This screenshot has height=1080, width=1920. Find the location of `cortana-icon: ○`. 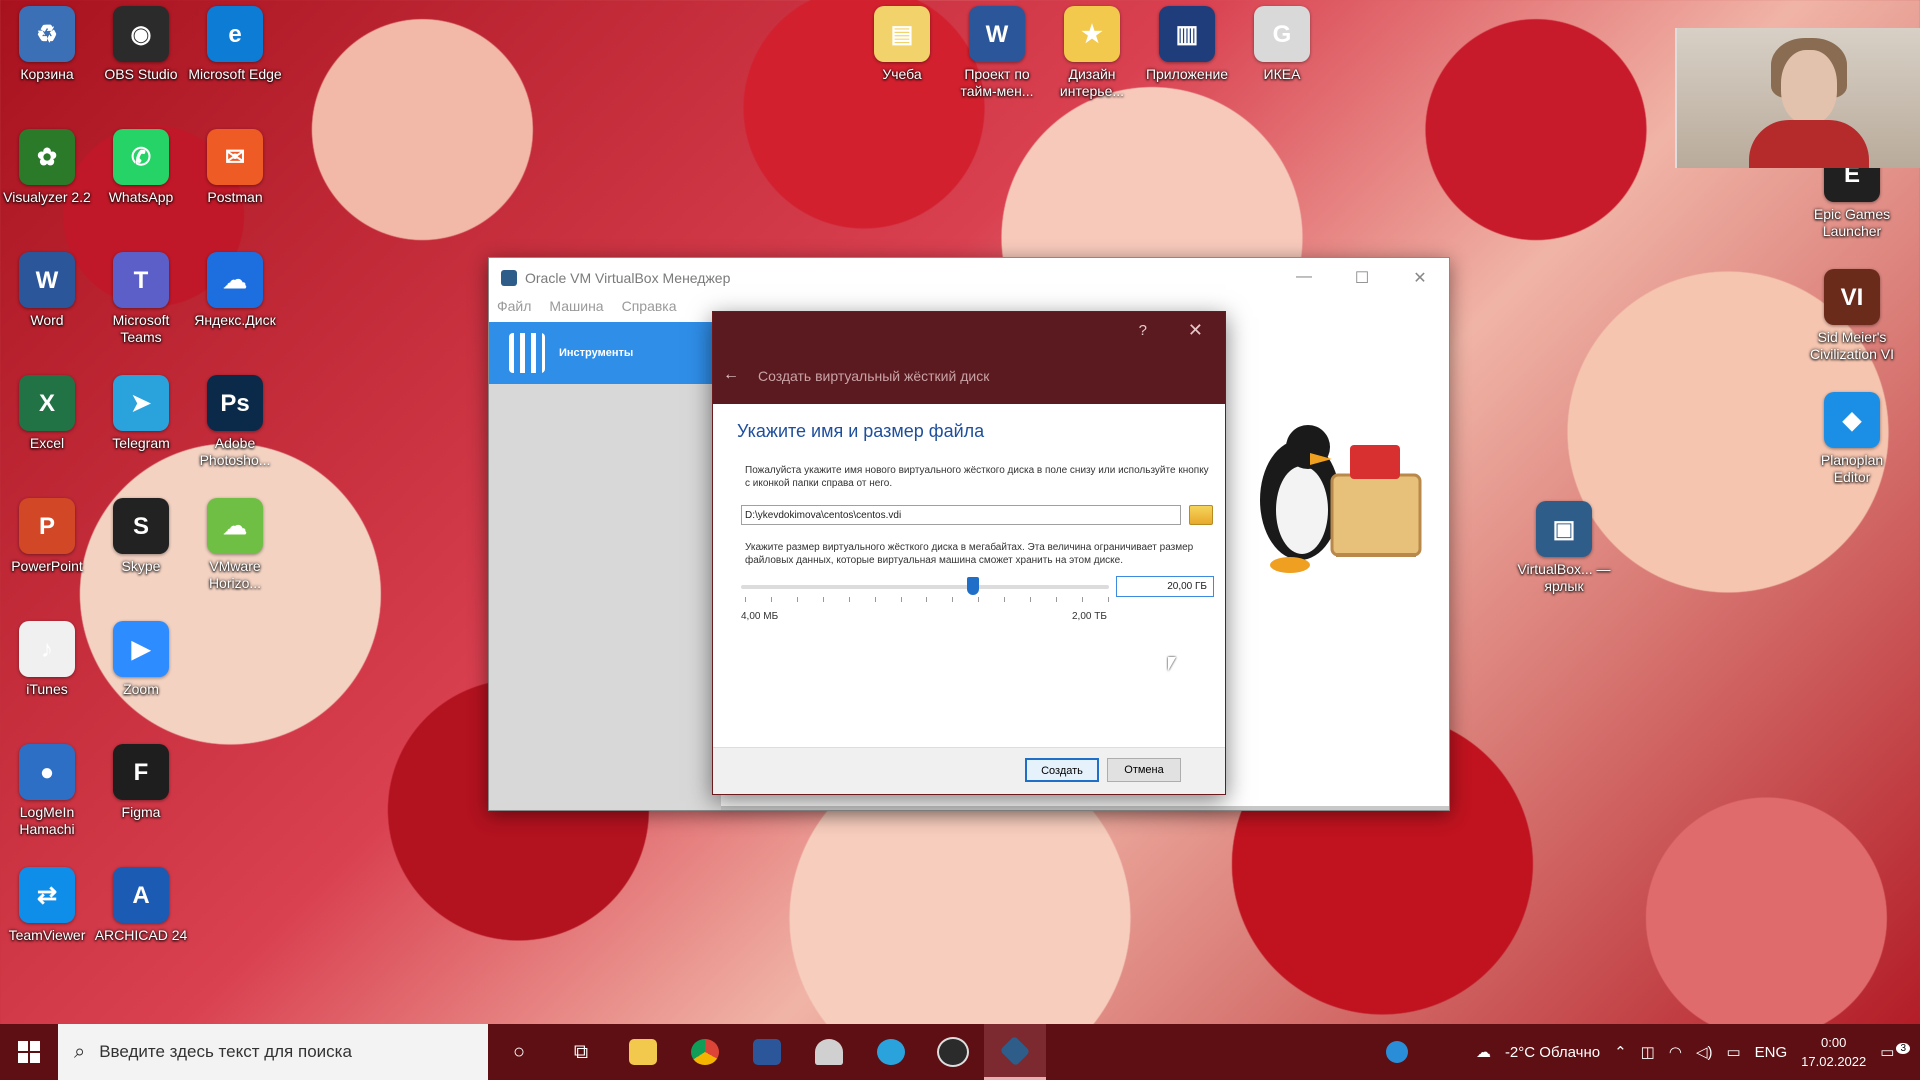

cortana-icon: ○ is located at coordinates (519, 1052).